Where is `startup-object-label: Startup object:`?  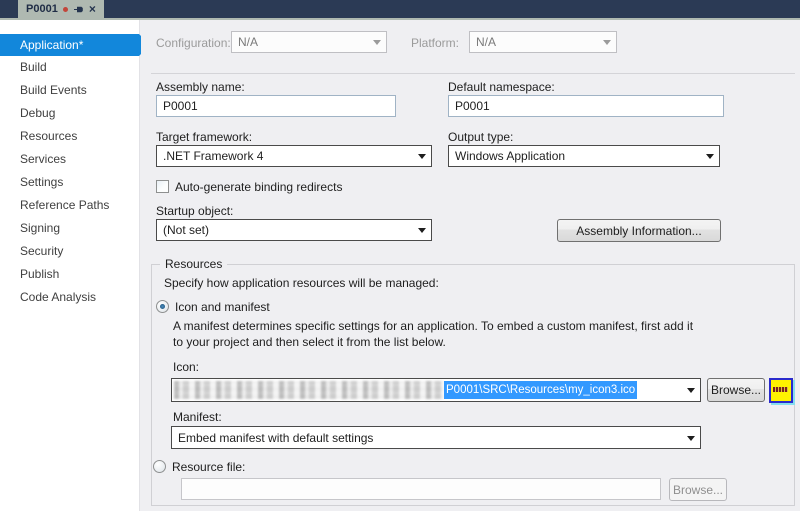
startup-object-label: Startup object: is located at coordinates (195, 211).